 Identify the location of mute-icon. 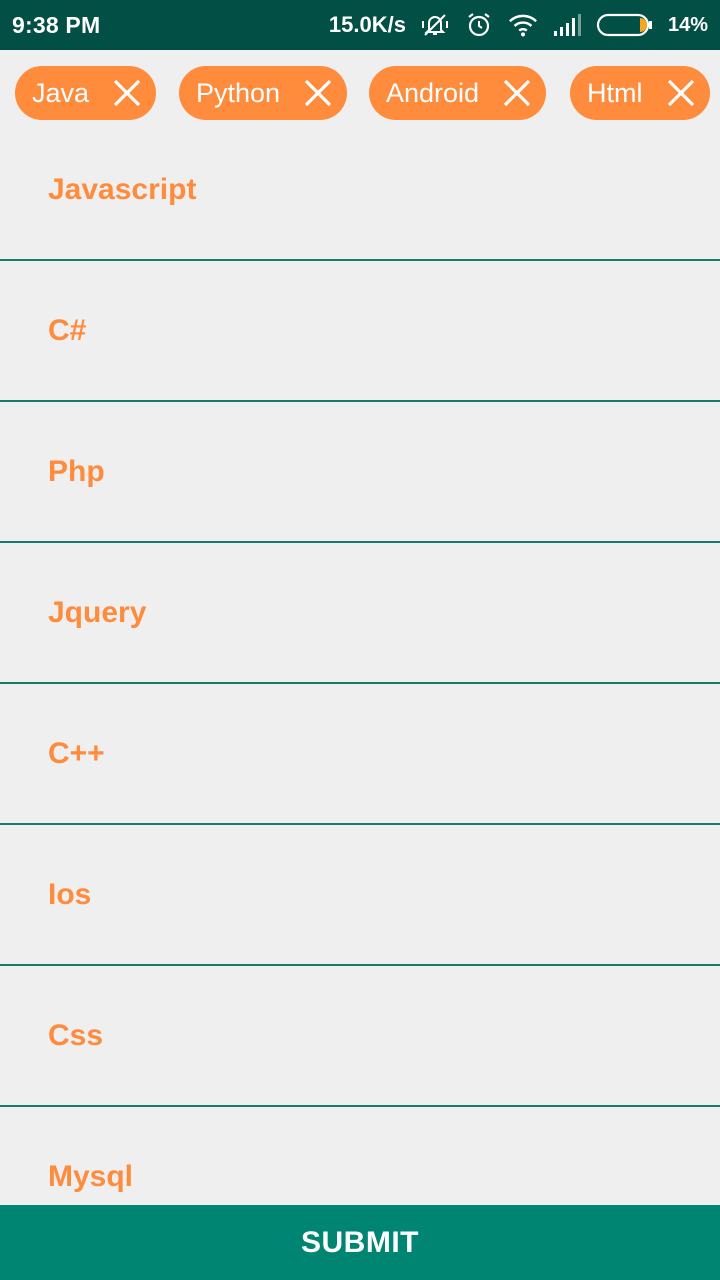
(435, 25).